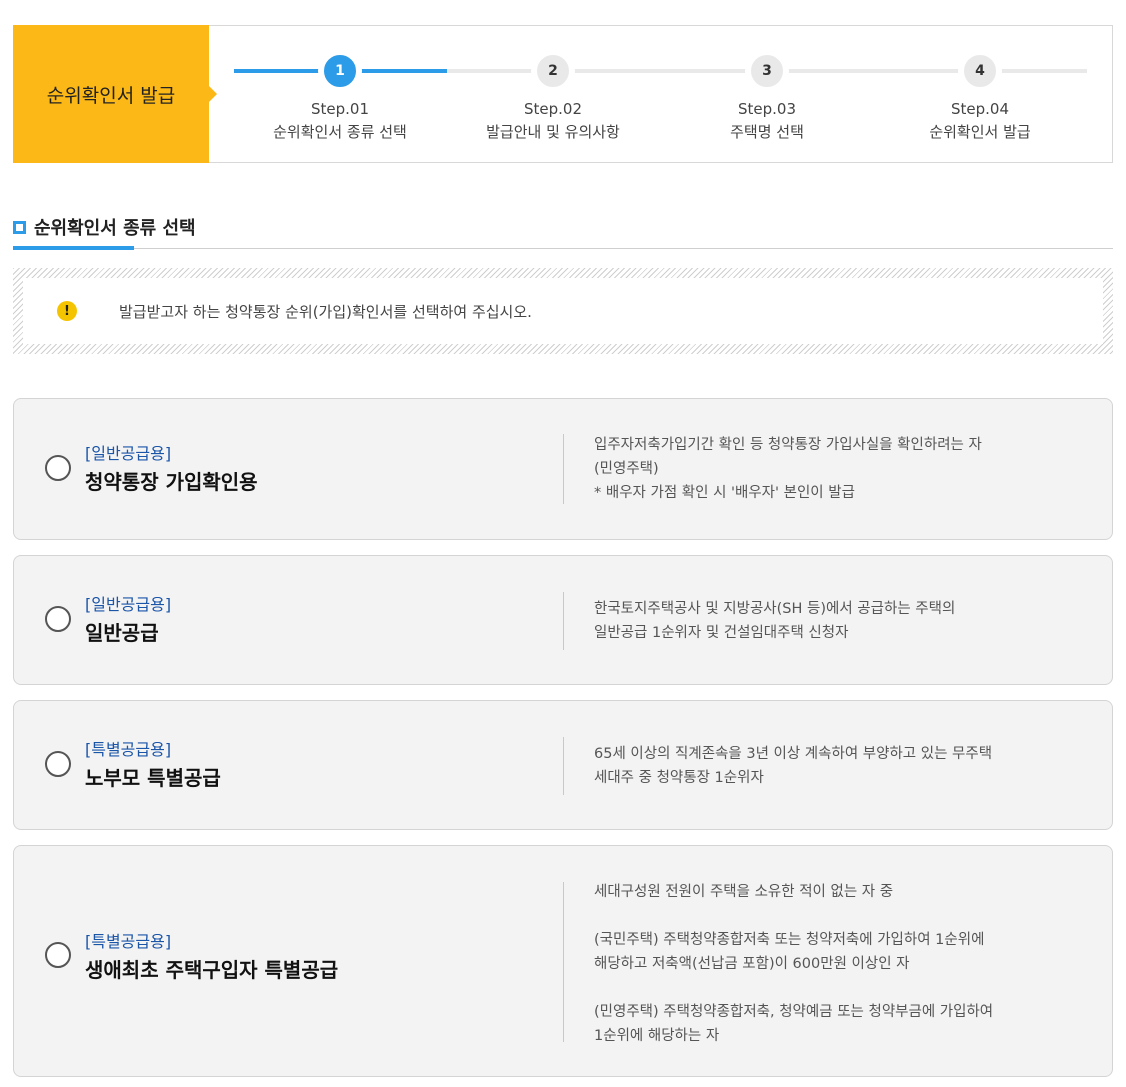 The image size is (1126, 1087). I want to click on option-name: 청약통장 가입확인용, so click(171, 482).